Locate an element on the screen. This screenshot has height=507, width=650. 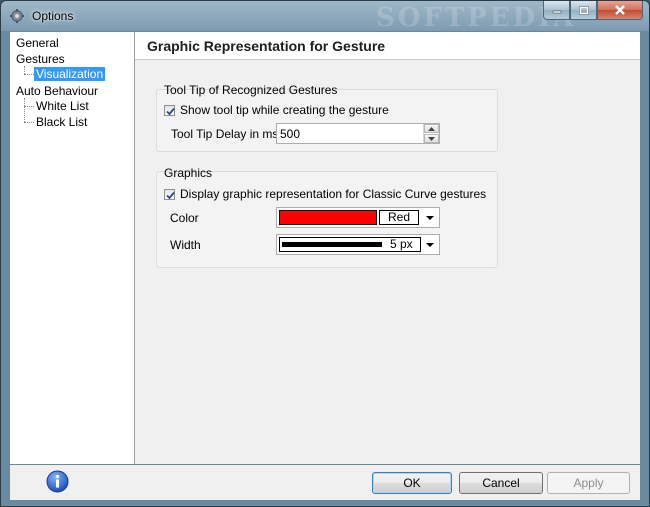
spin-down-button is located at coordinates (431, 138).